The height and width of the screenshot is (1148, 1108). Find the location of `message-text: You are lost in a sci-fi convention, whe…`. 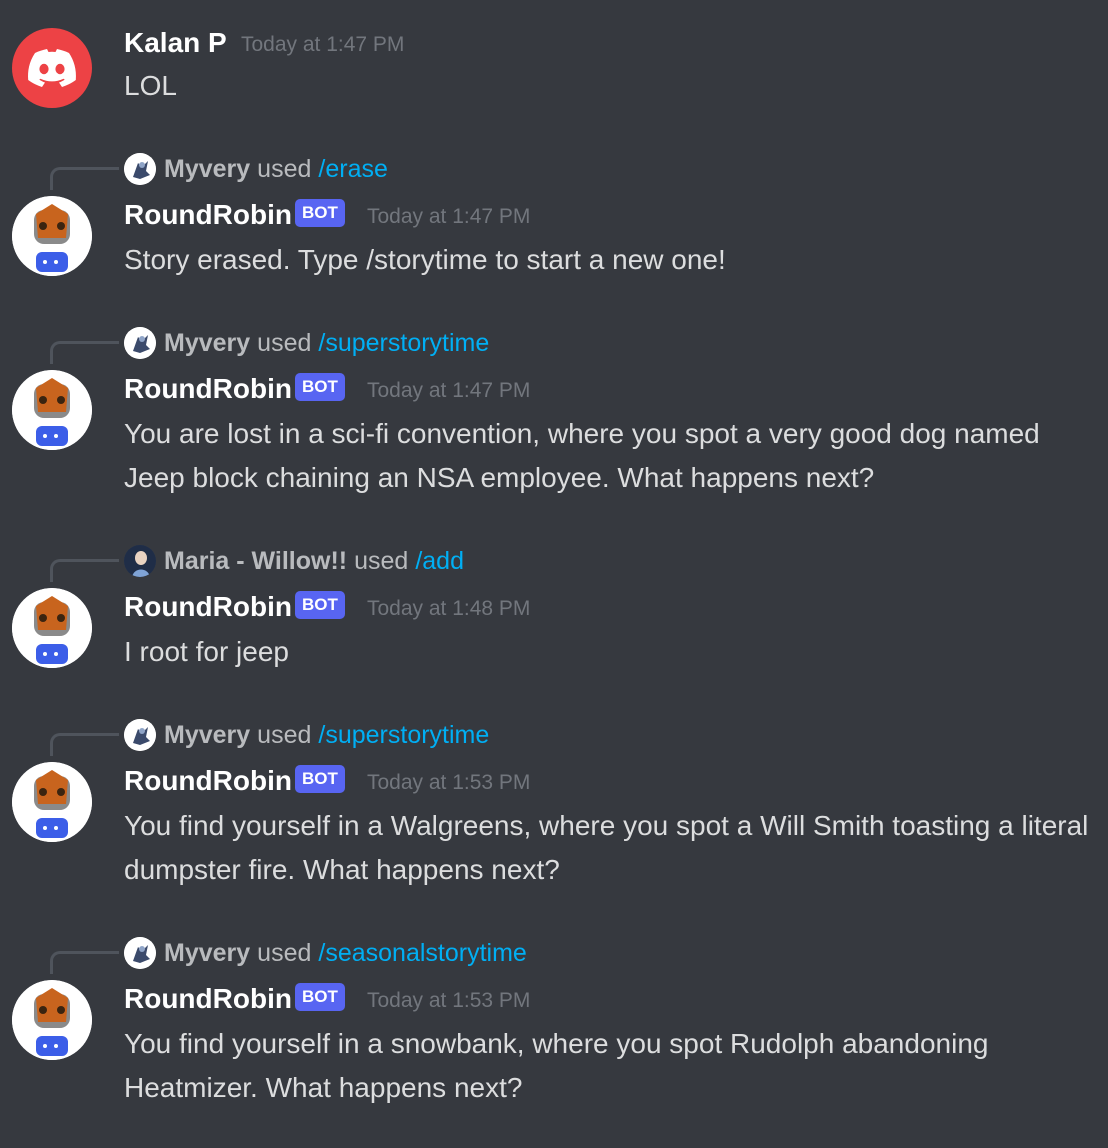

message-text: You are lost in a sci-fi convention, whe… is located at coordinates (582, 455).